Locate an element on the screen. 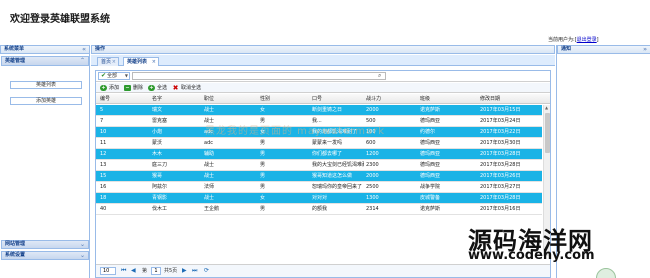 This screenshot has height=278, width=650. main-panel-title: 操作 is located at coordinates (100, 49).